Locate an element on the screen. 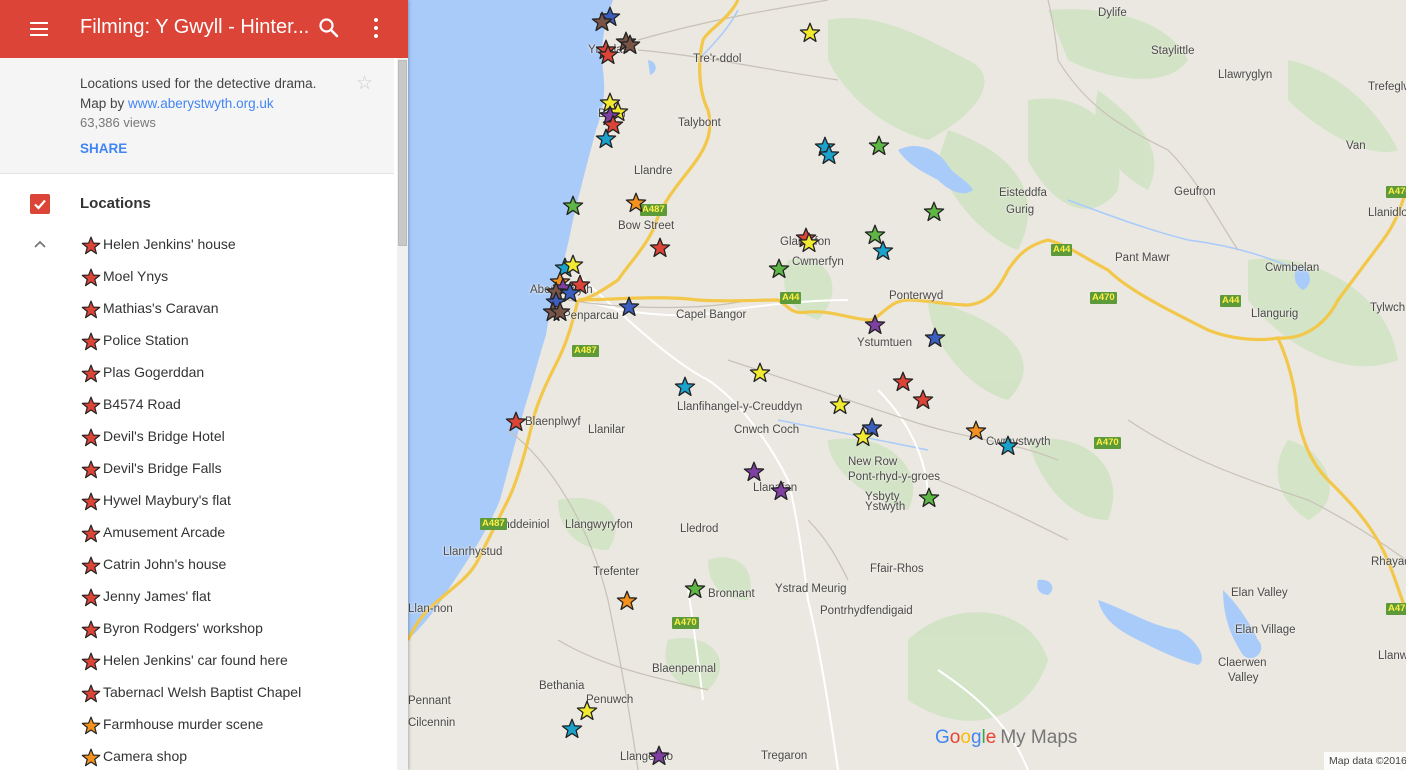  more-vert-icon is located at coordinates (376, 28).